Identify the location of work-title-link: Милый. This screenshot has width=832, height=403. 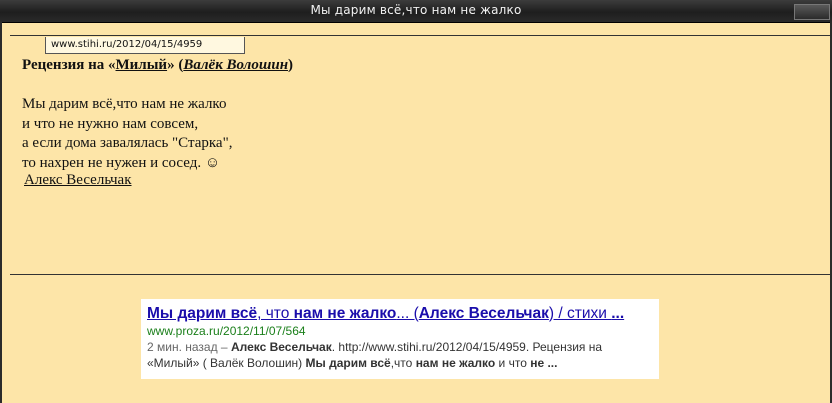
(142, 65).